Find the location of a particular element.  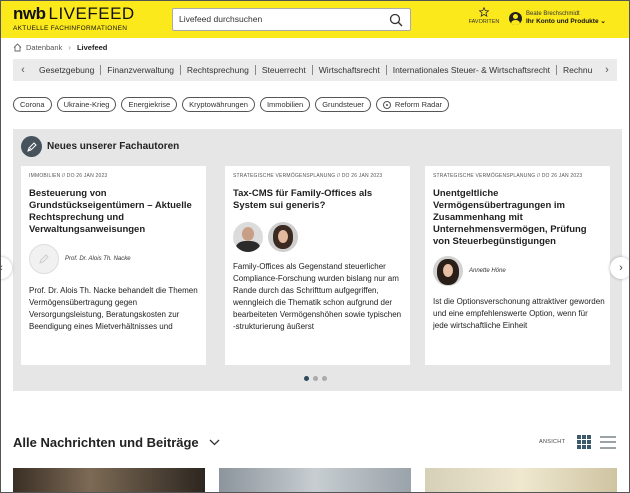

favorites-label: FAVORITEN is located at coordinates (484, 22).